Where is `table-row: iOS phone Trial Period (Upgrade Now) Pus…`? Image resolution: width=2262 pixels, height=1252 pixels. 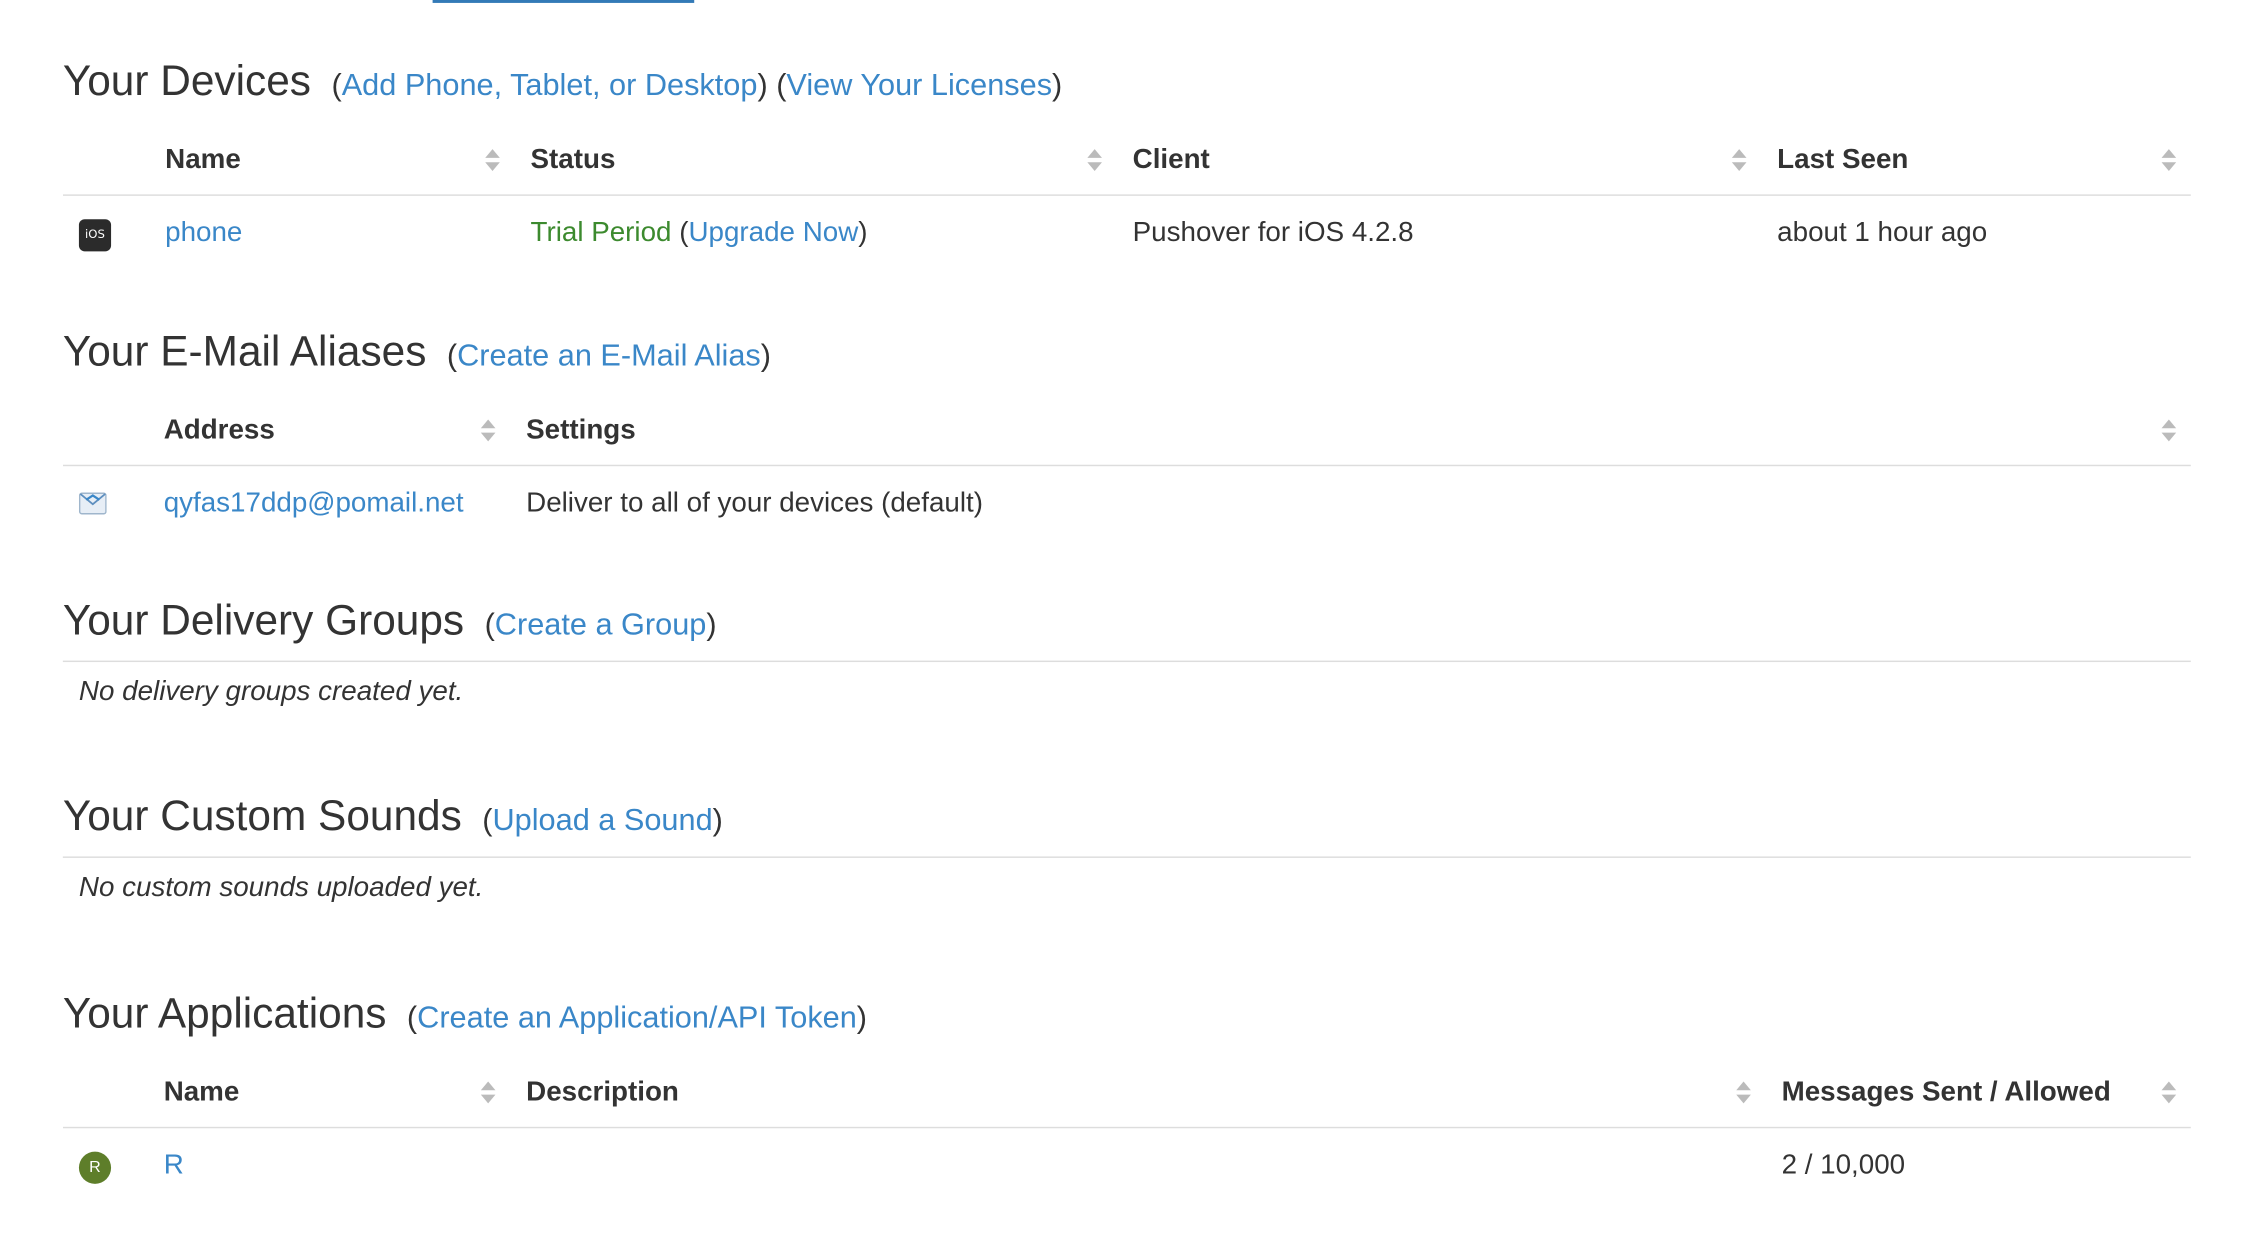
table-row: iOS phone Trial Period (Upgrade Now) Pus… is located at coordinates (1127, 234).